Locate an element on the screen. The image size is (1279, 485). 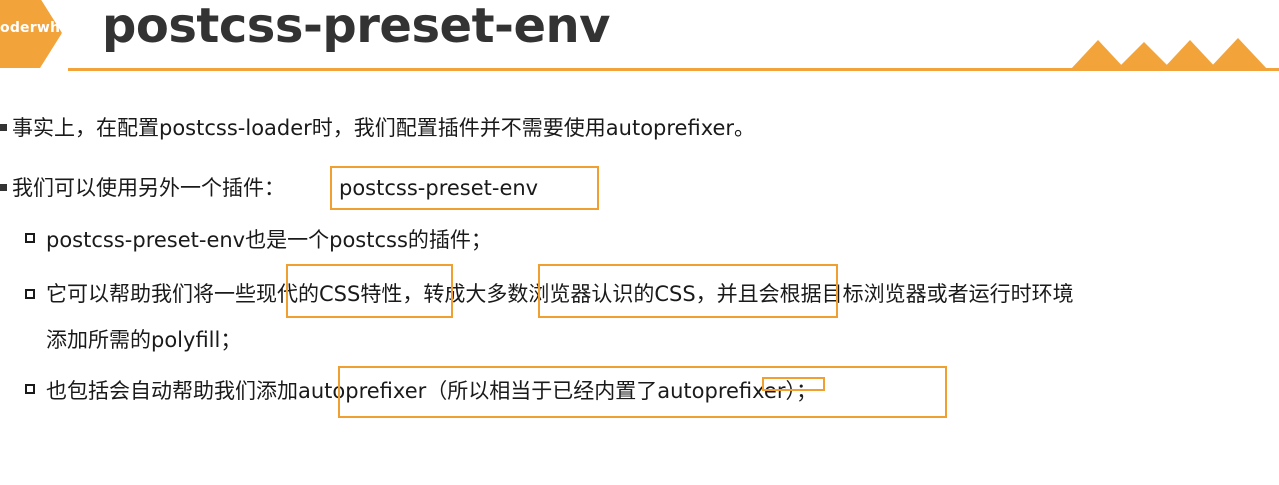
highlight-box-small is located at coordinates (793, 384).